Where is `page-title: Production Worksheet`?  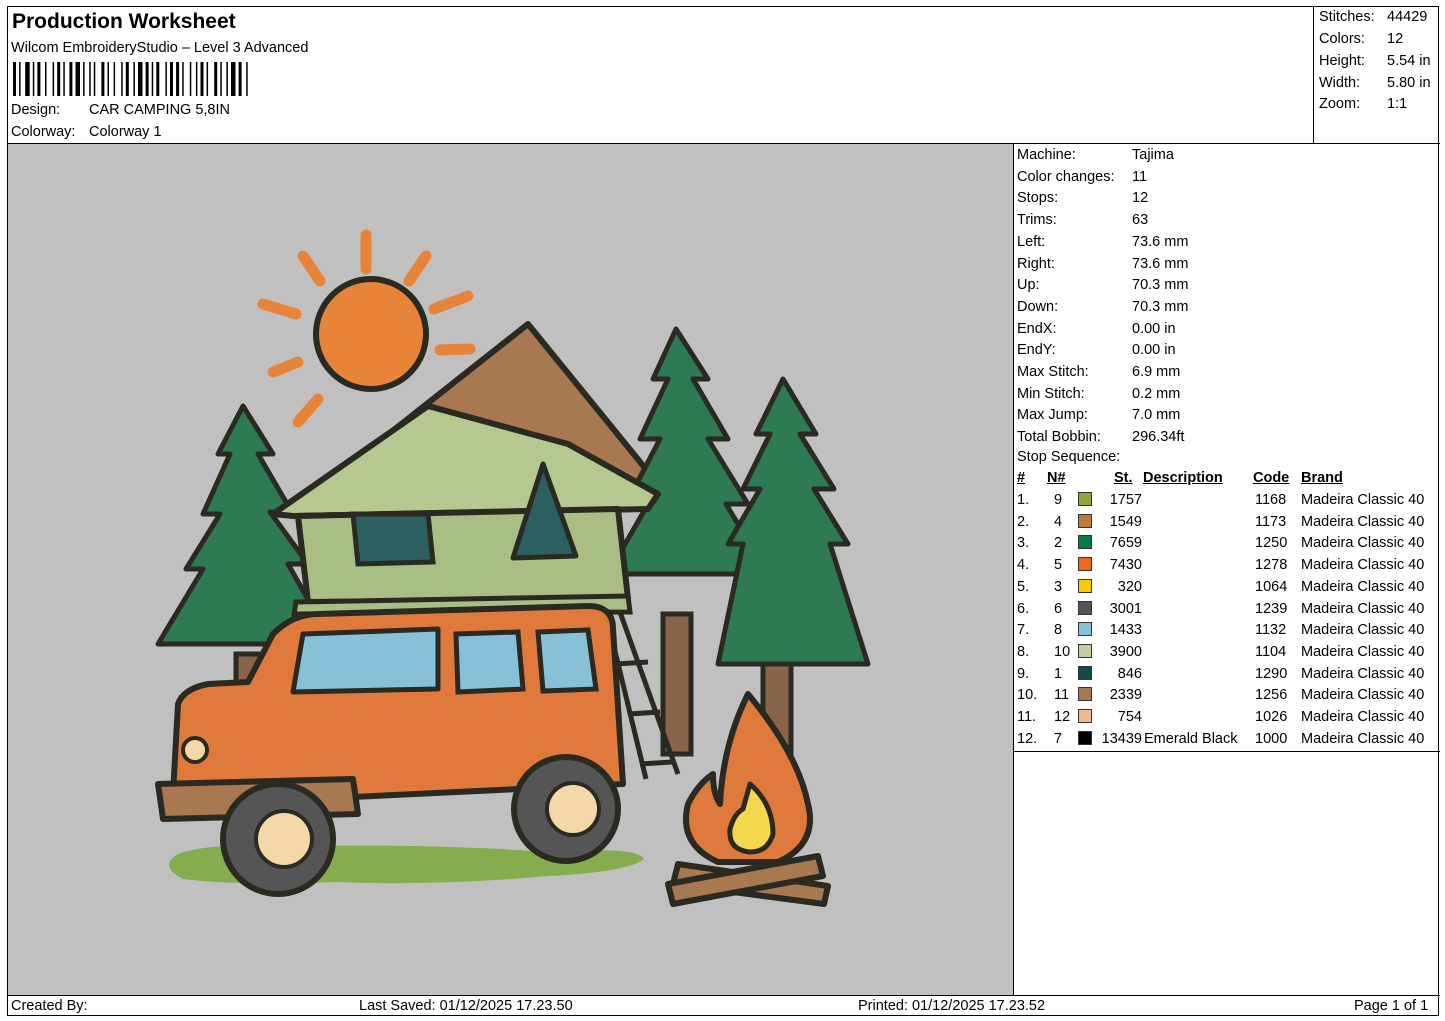 page-title: Production Worksheet is located at coordinates (124, 21).